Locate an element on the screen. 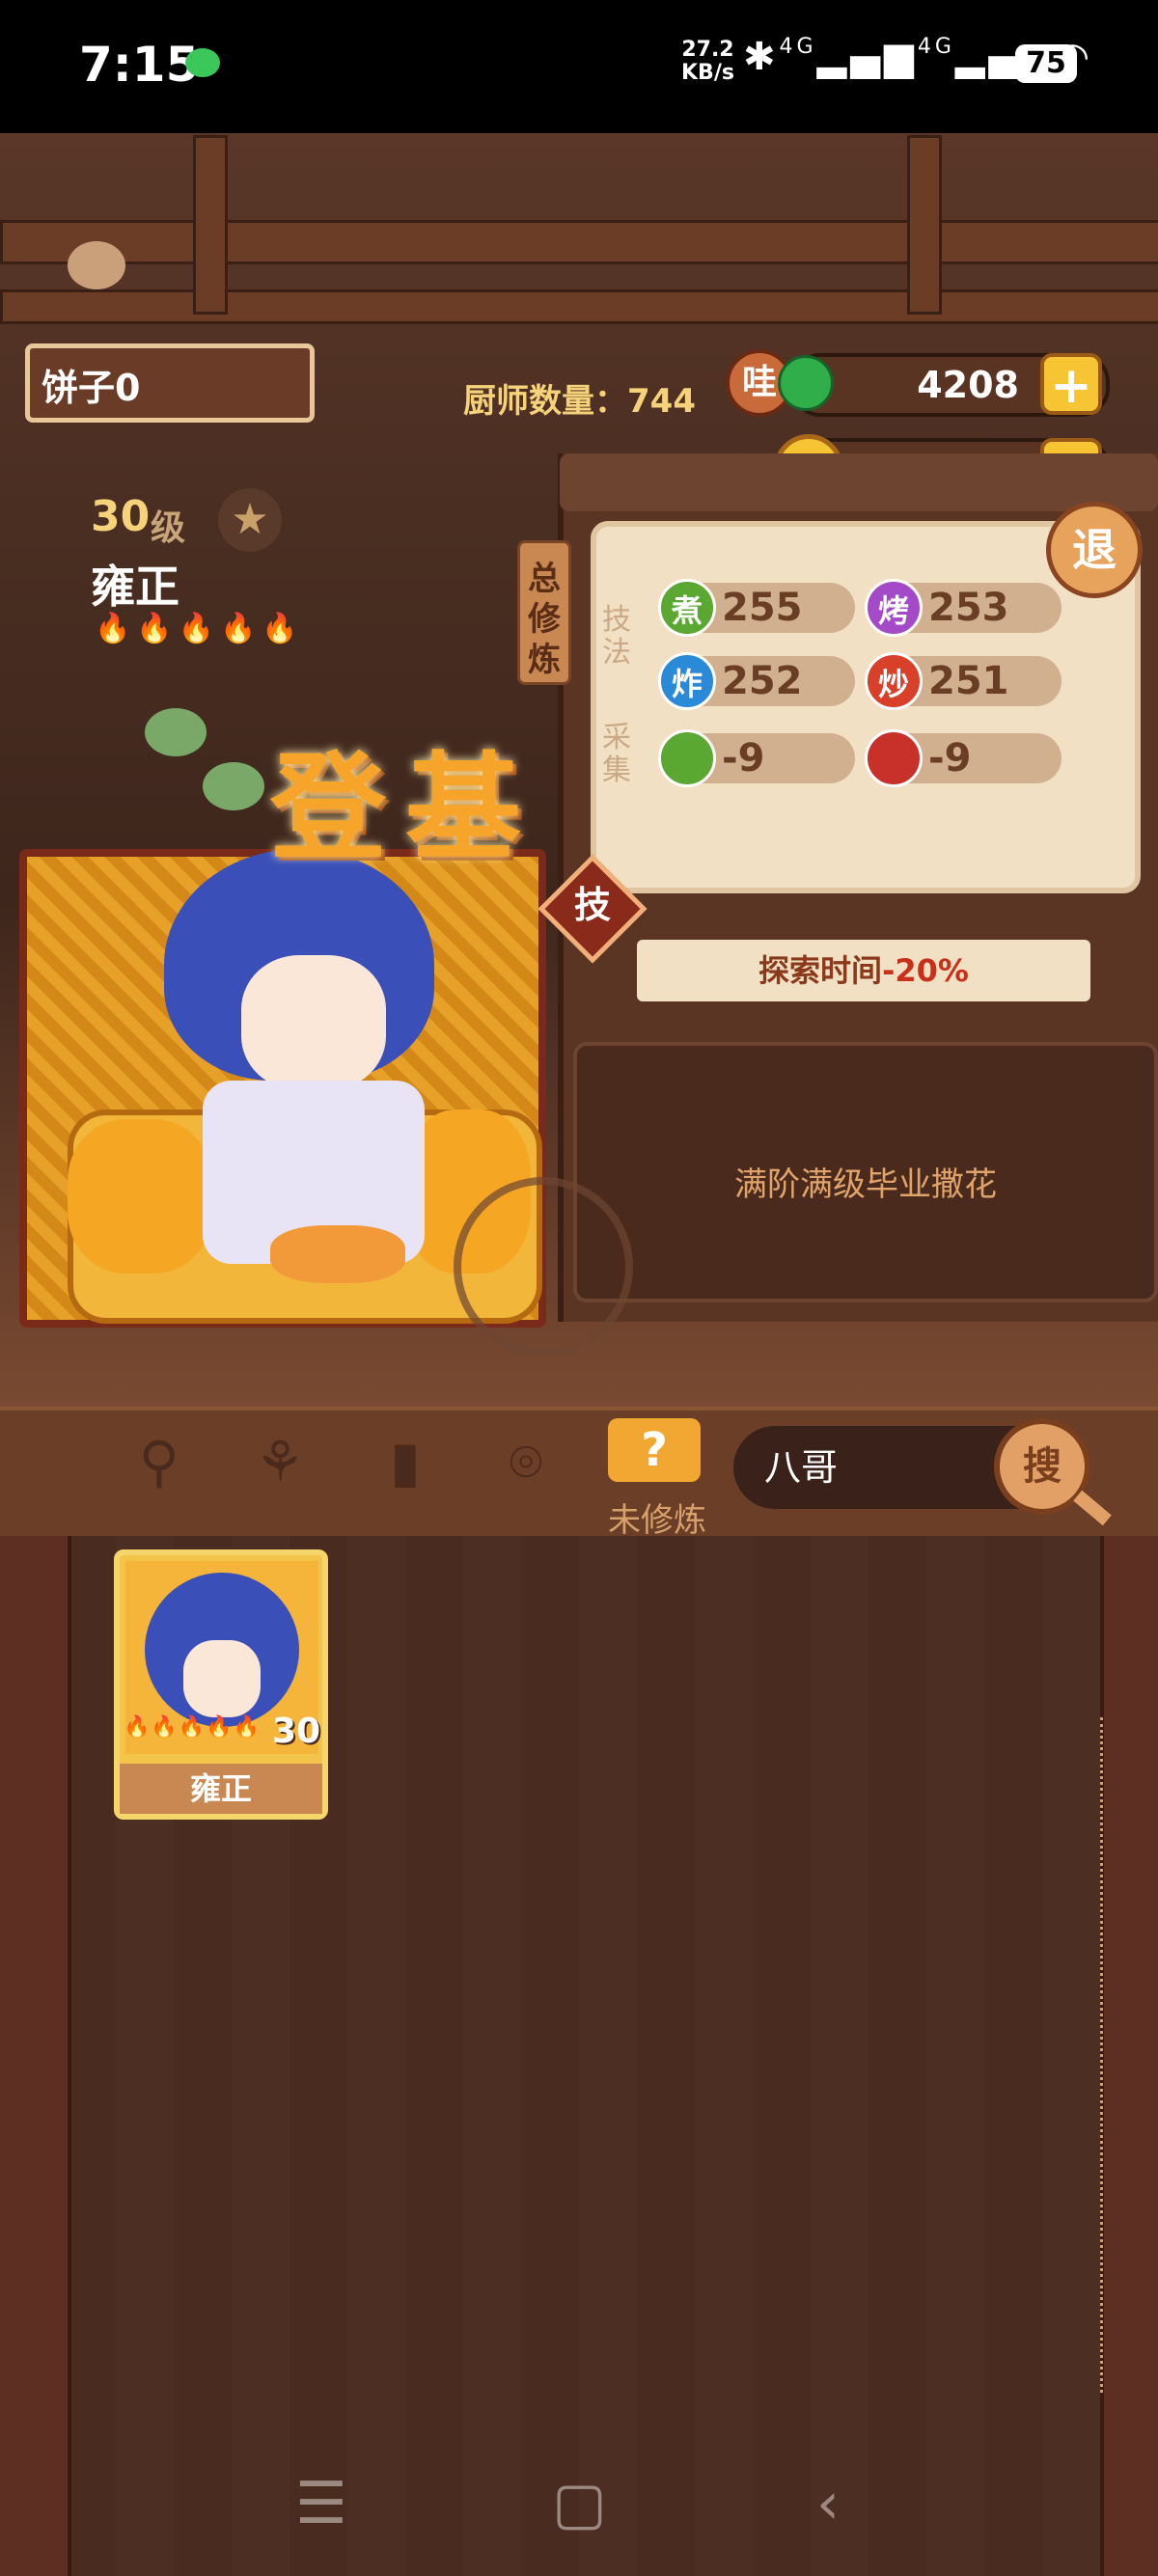 This screenshot has width=1158, height=2576. wechat-notification-icon is located at coordinates (202, 63).